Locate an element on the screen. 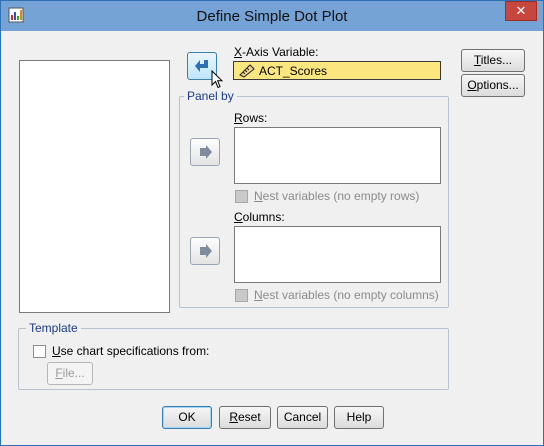  title-bar: Define Simple Dot Plot ✕ is located at coordinates (272, 16).